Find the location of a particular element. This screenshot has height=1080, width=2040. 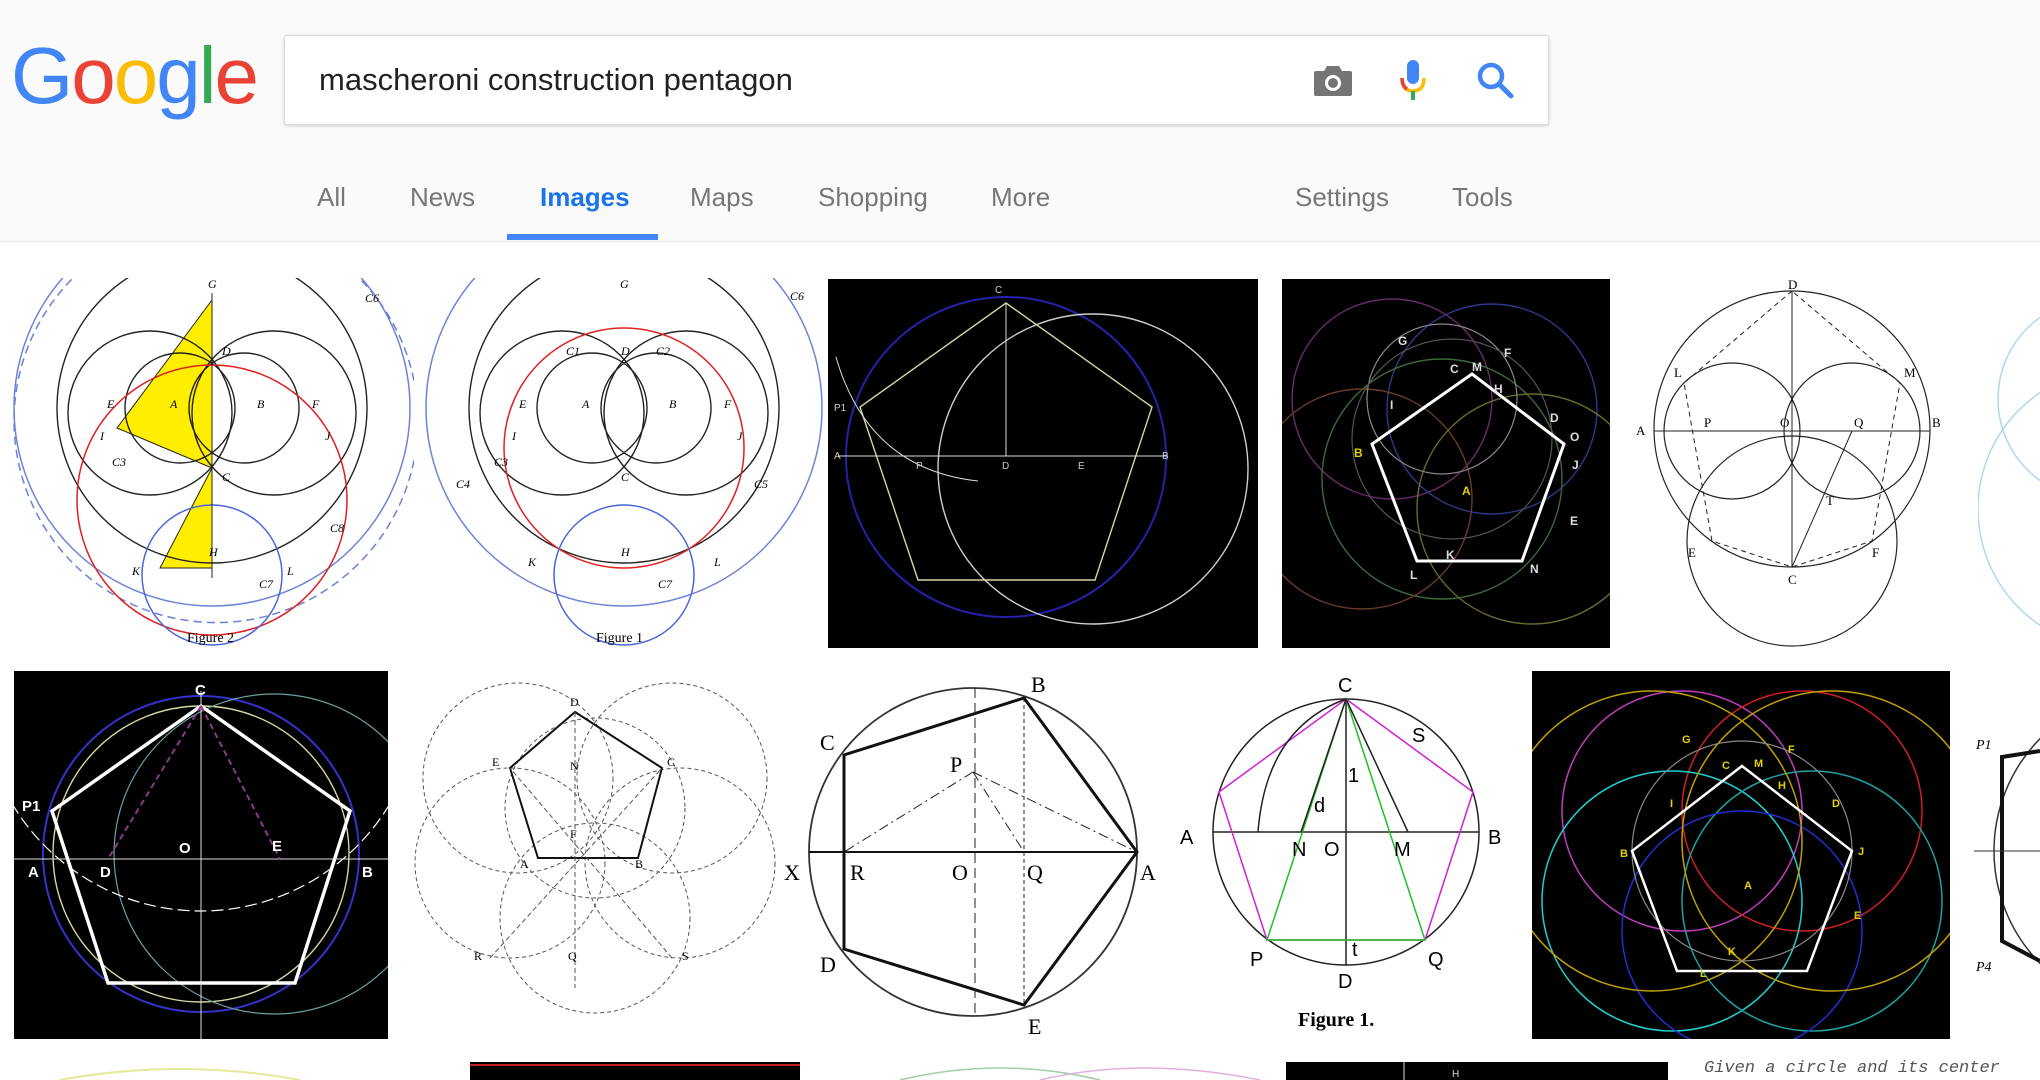

svg-text: H is located at coordinates (1455, 1074).